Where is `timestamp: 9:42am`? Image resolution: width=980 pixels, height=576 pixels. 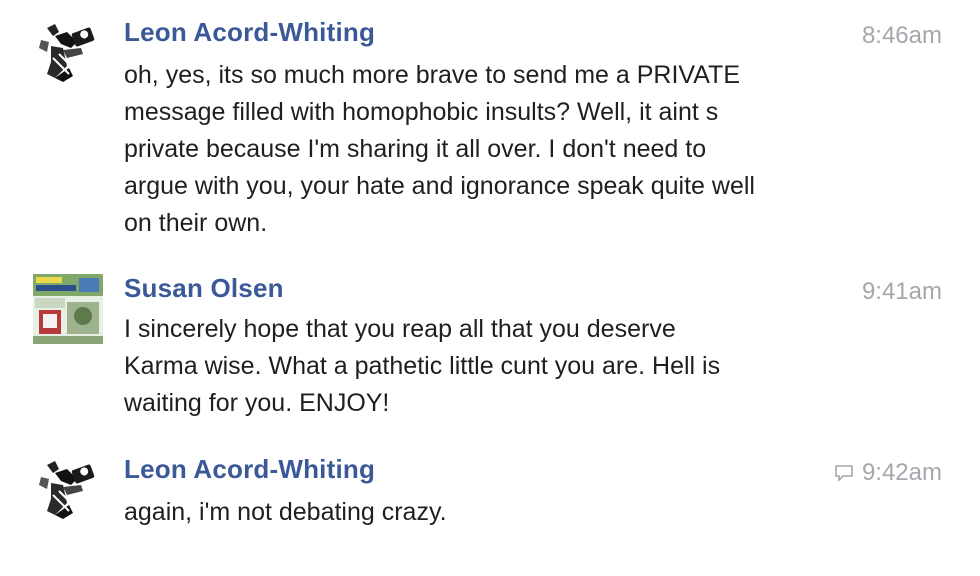
timestamp: 9:42am is located at coordinates (888, 473).